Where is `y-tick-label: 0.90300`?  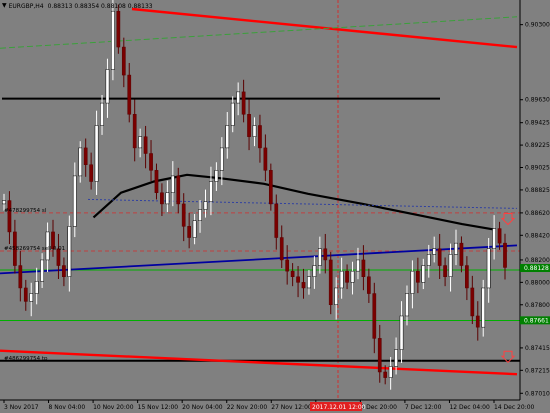
y-tick-label: 0.90300 is located at coordinates (537, 25).